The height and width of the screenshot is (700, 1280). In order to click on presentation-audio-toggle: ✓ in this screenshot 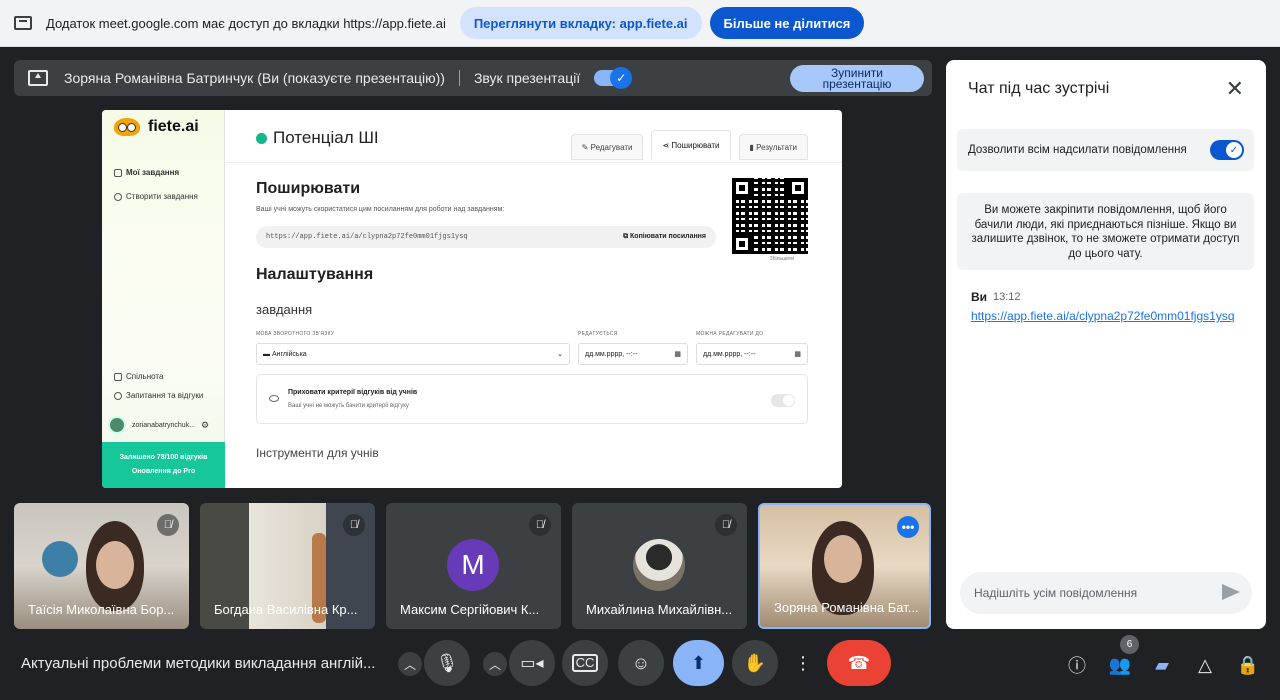, I will do `click(613, 78)`.